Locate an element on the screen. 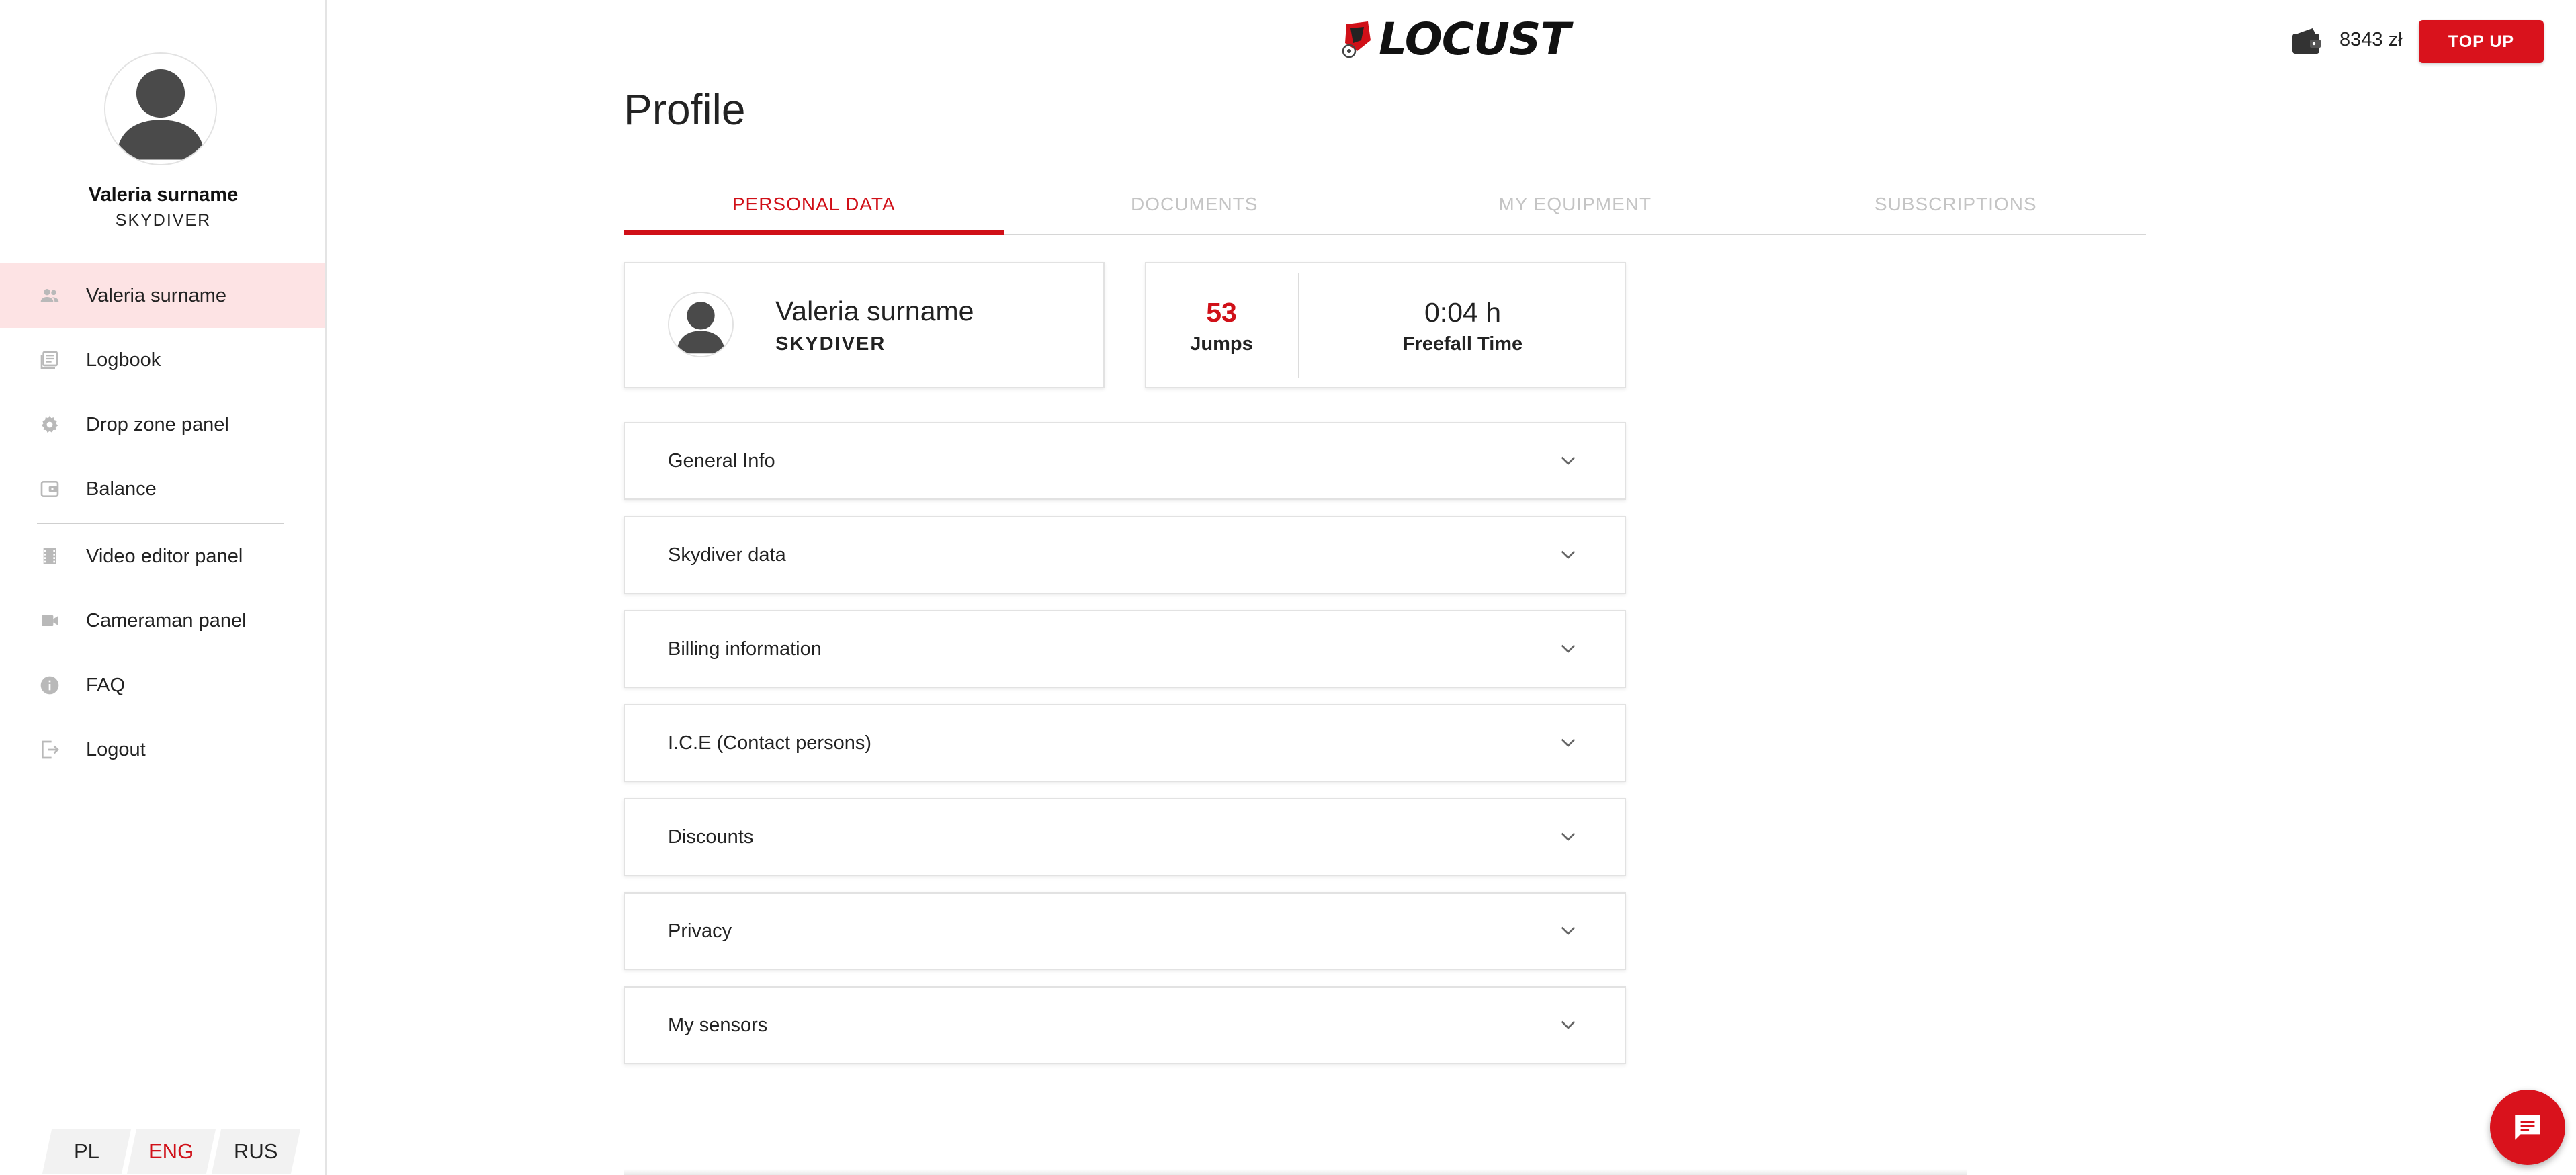  sidebar-item-logbook: Logbook is located at coordinates (162, 360).